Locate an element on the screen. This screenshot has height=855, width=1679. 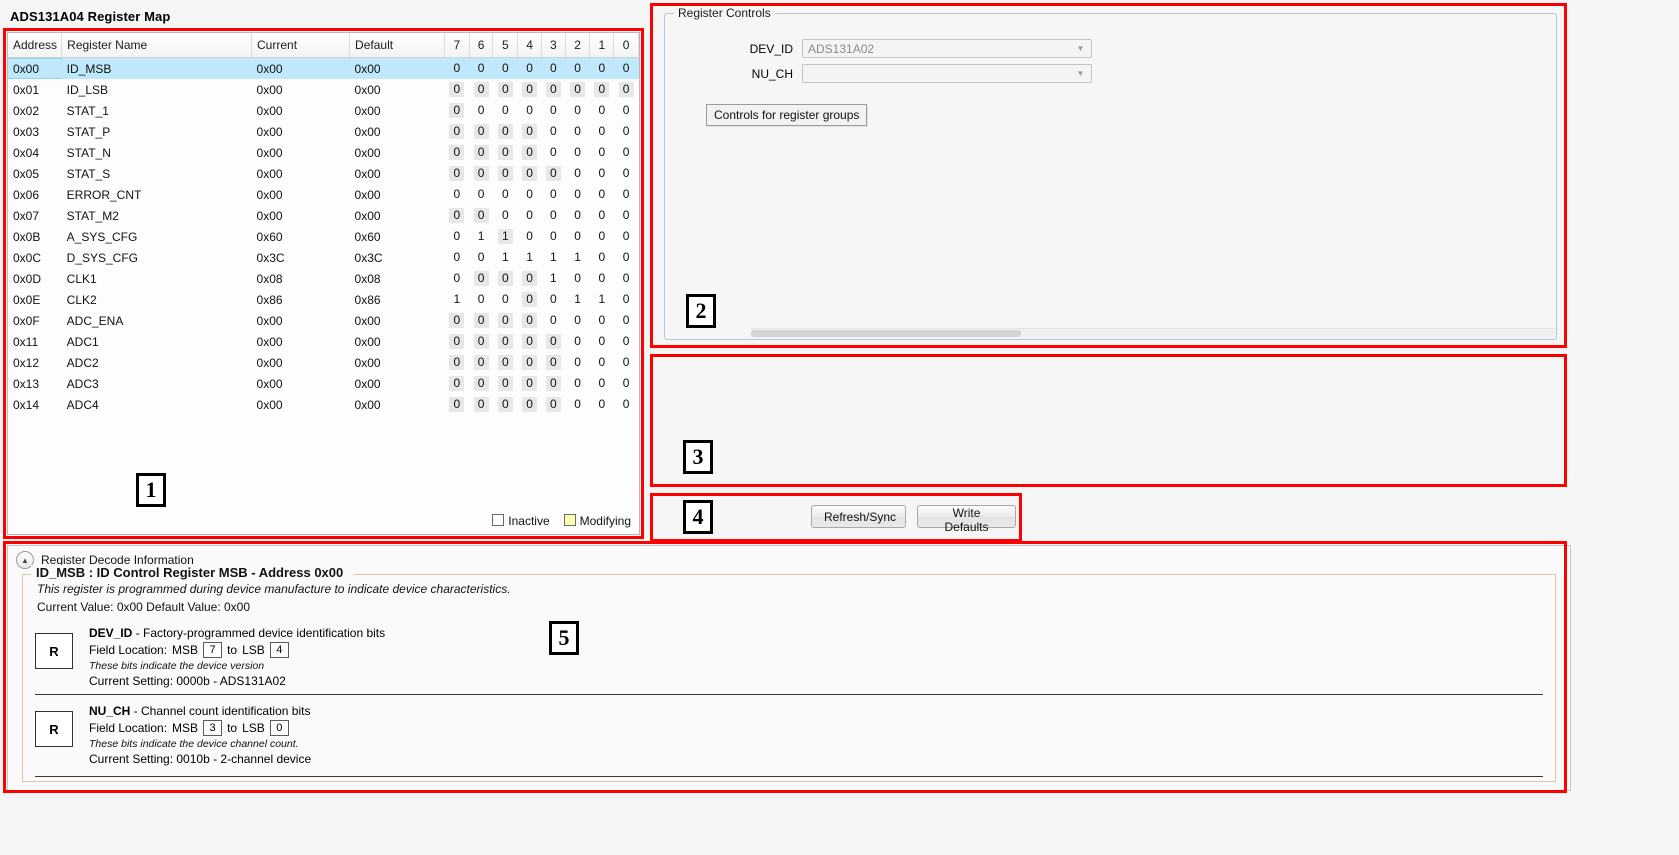
col-header-bit-2: 2 is located at coordinates (578, 45).